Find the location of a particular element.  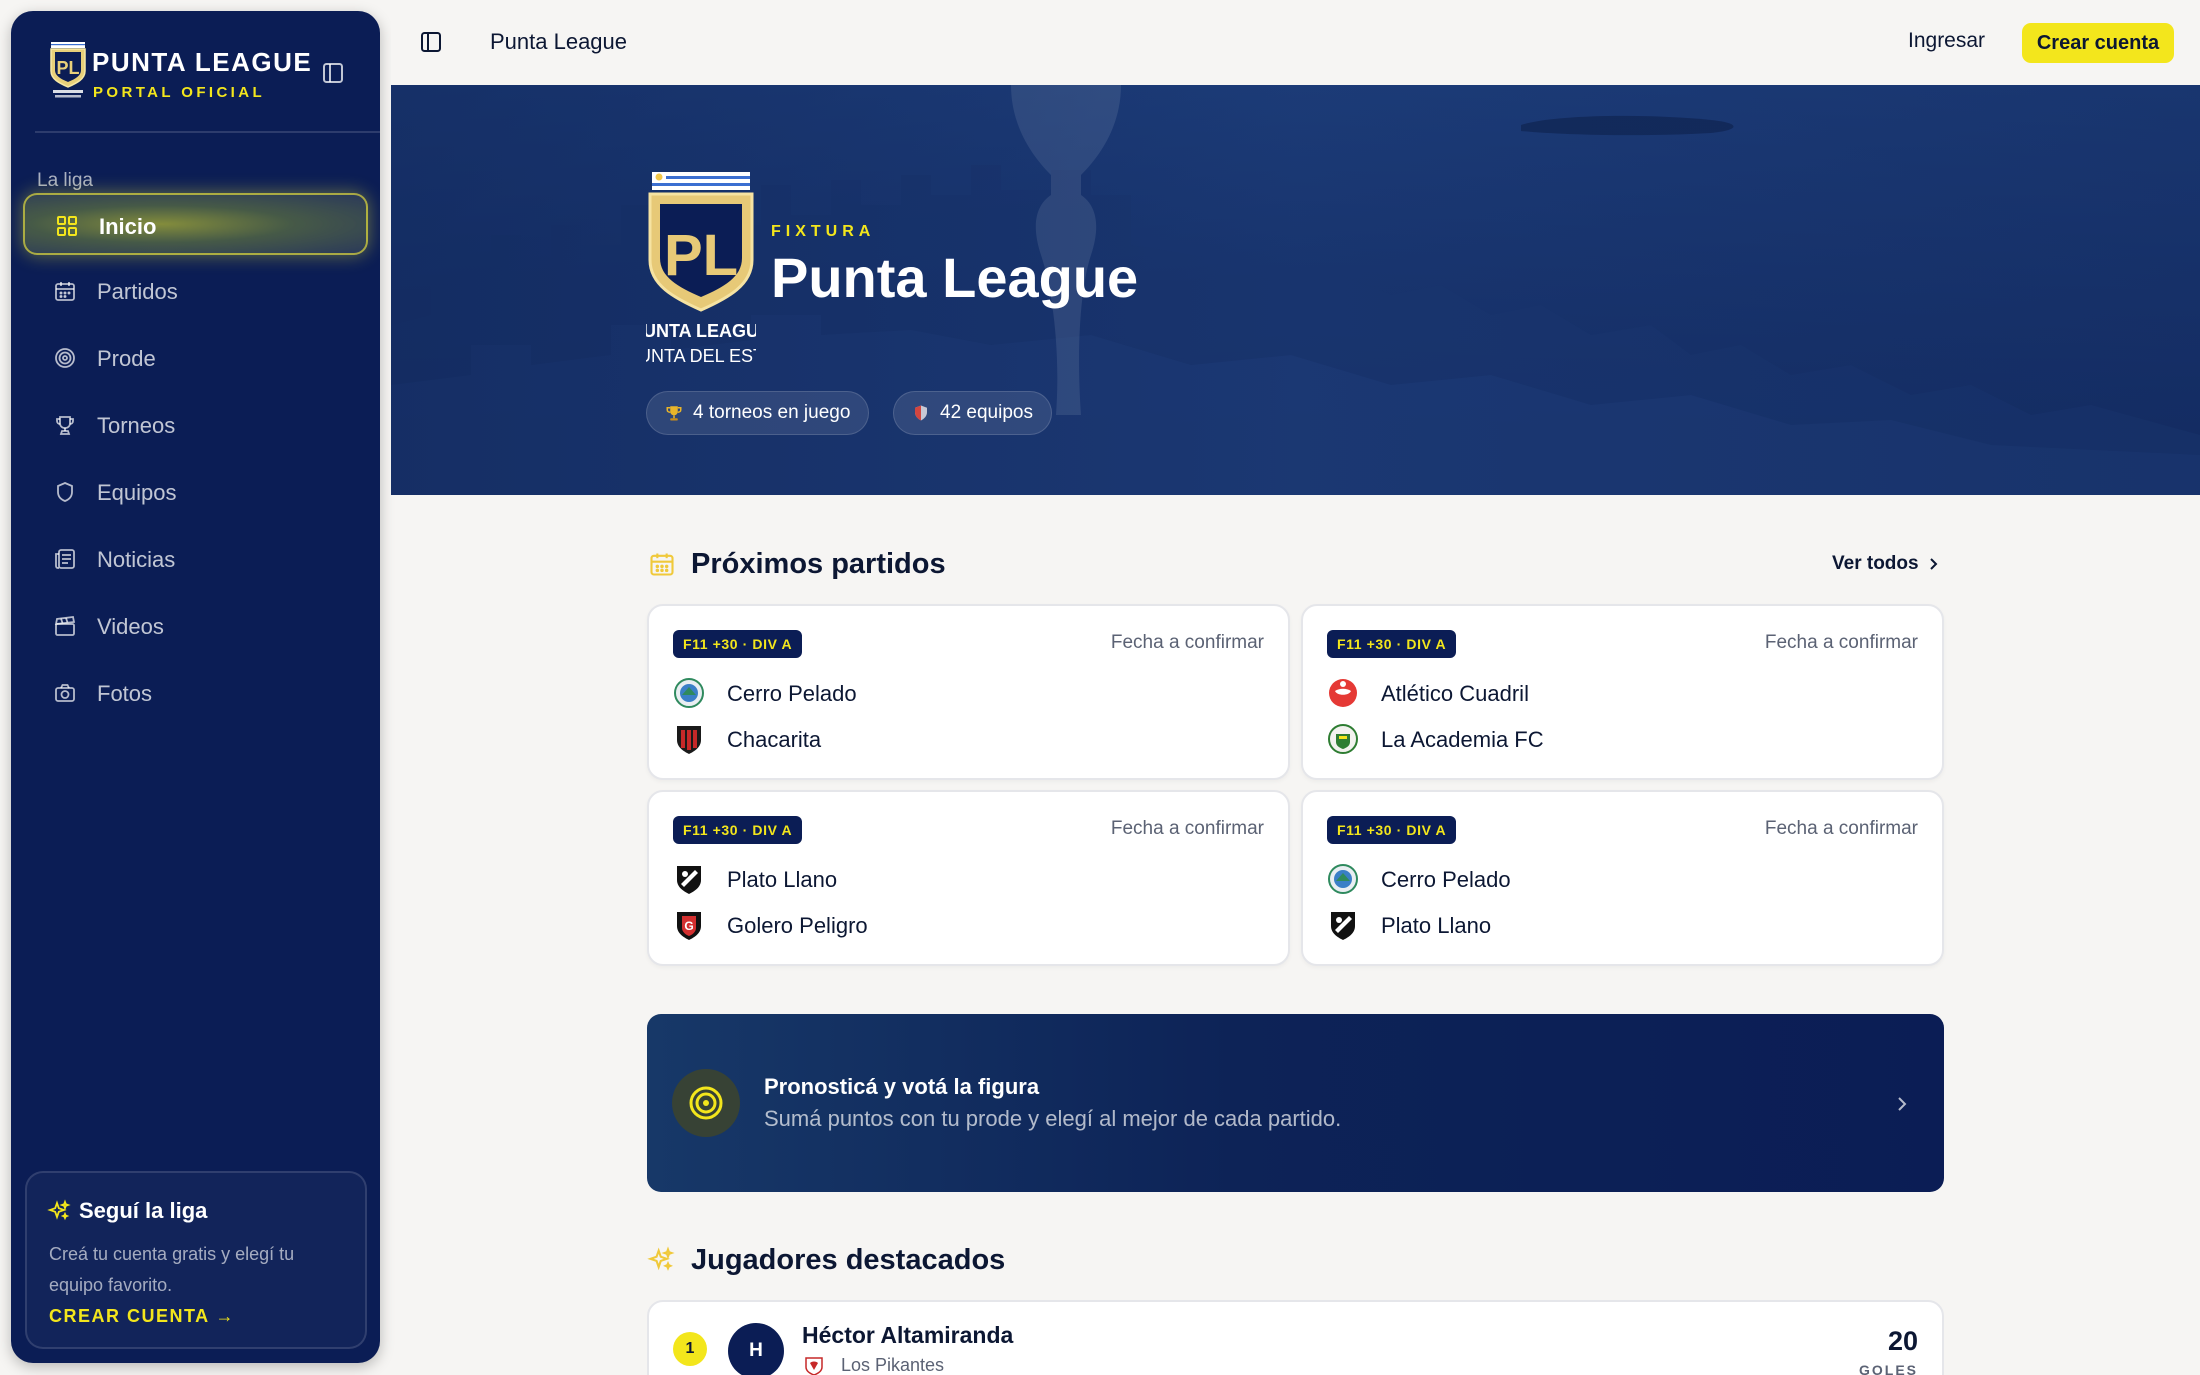

sidebar-divider is located at coordinates (207, 132).